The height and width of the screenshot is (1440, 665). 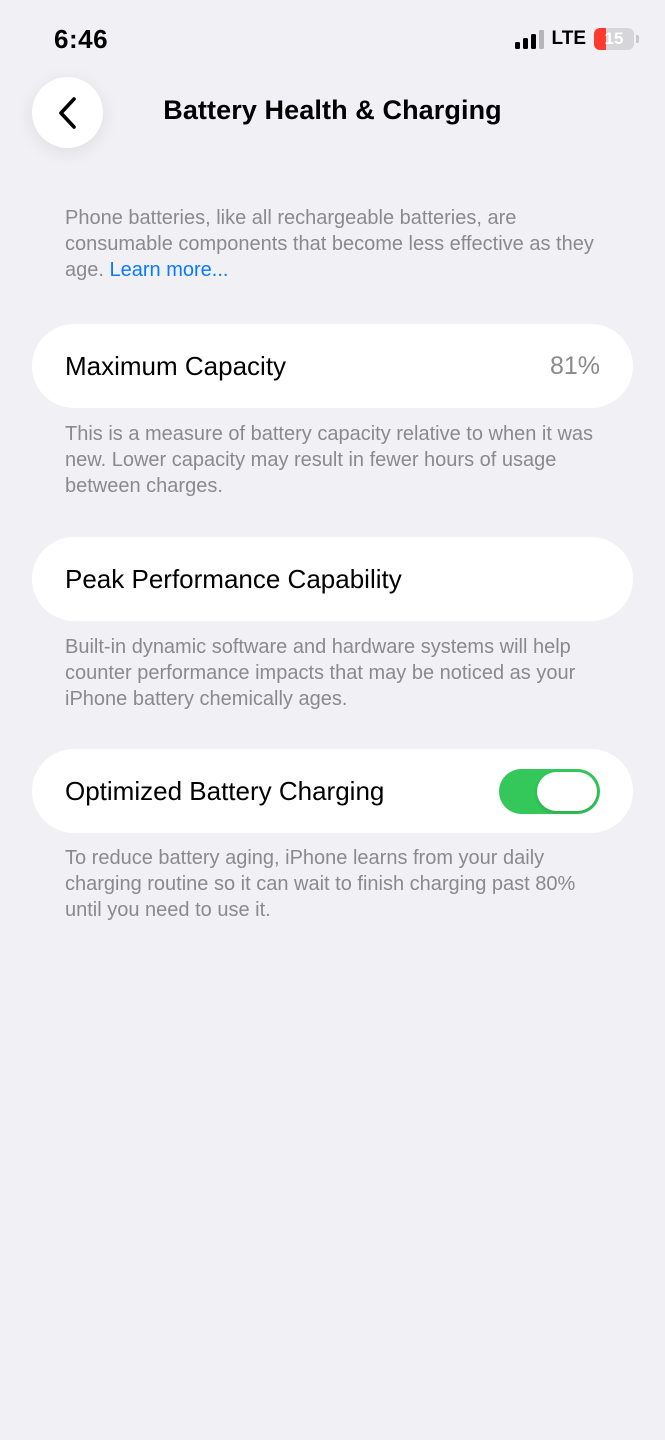 I want to click on battery-nub, so click(x=637, y=39).